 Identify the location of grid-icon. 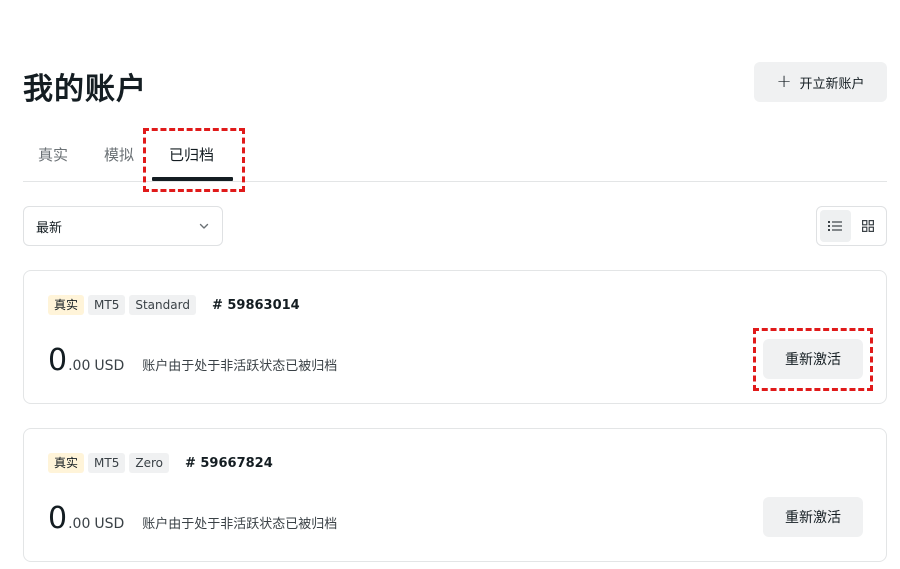
(867, 226).